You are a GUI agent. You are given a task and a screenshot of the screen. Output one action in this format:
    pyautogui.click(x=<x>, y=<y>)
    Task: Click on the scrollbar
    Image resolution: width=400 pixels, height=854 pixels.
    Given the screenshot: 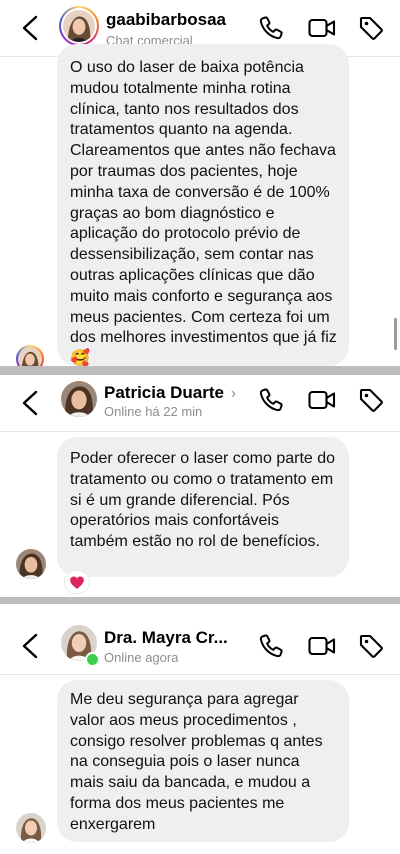 What is the action you would take?
    pyautogui.click(x=395, y=334)
    